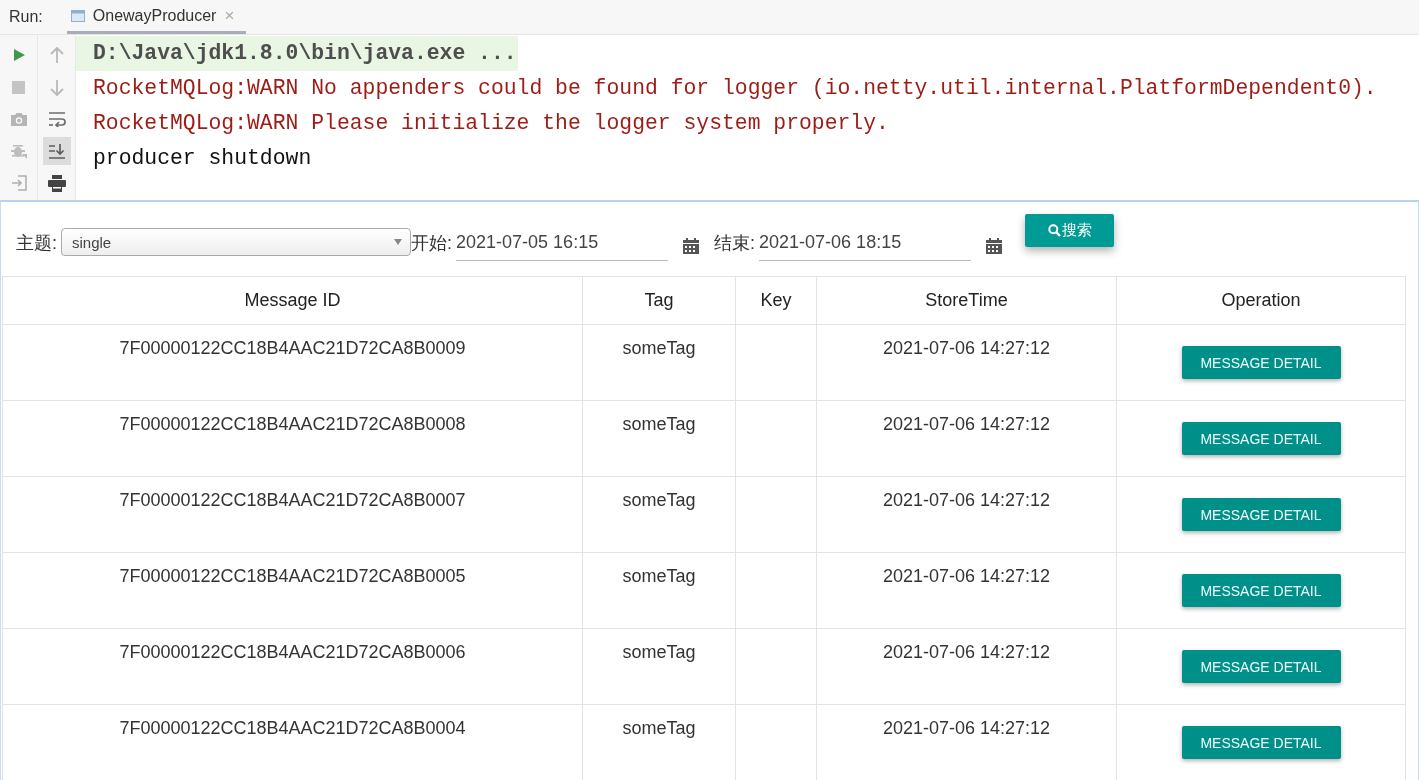 This screenshot has width=1419, height=780. Describe the element at coordinates (1054, 230) in the screenshot. I see `search-icon` at that location.